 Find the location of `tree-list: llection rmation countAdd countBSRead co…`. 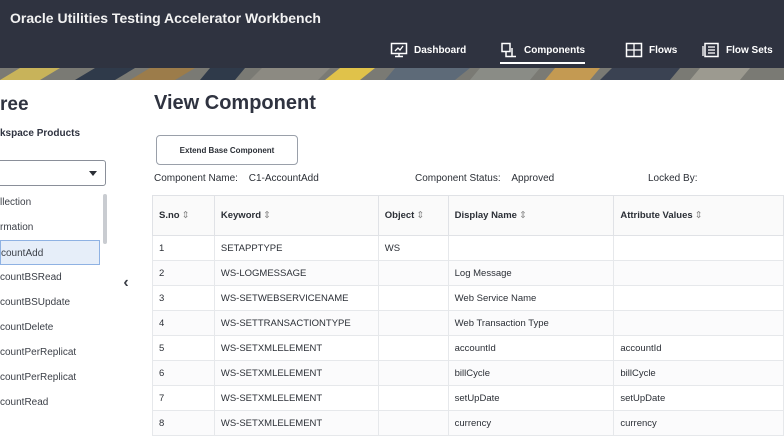

tree-list: llection rmation countAdd countBSRead co… is located at coordinates (50, 302).